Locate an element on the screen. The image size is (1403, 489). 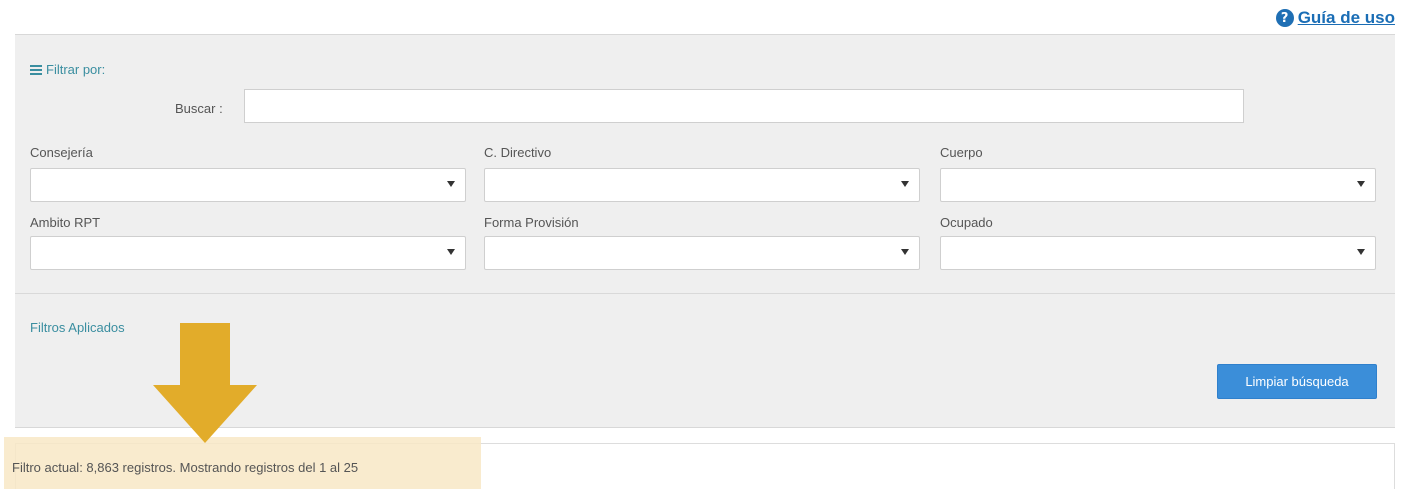
clear-search-button: Limpiar búsqueda is located at coordinates (1297, 381).